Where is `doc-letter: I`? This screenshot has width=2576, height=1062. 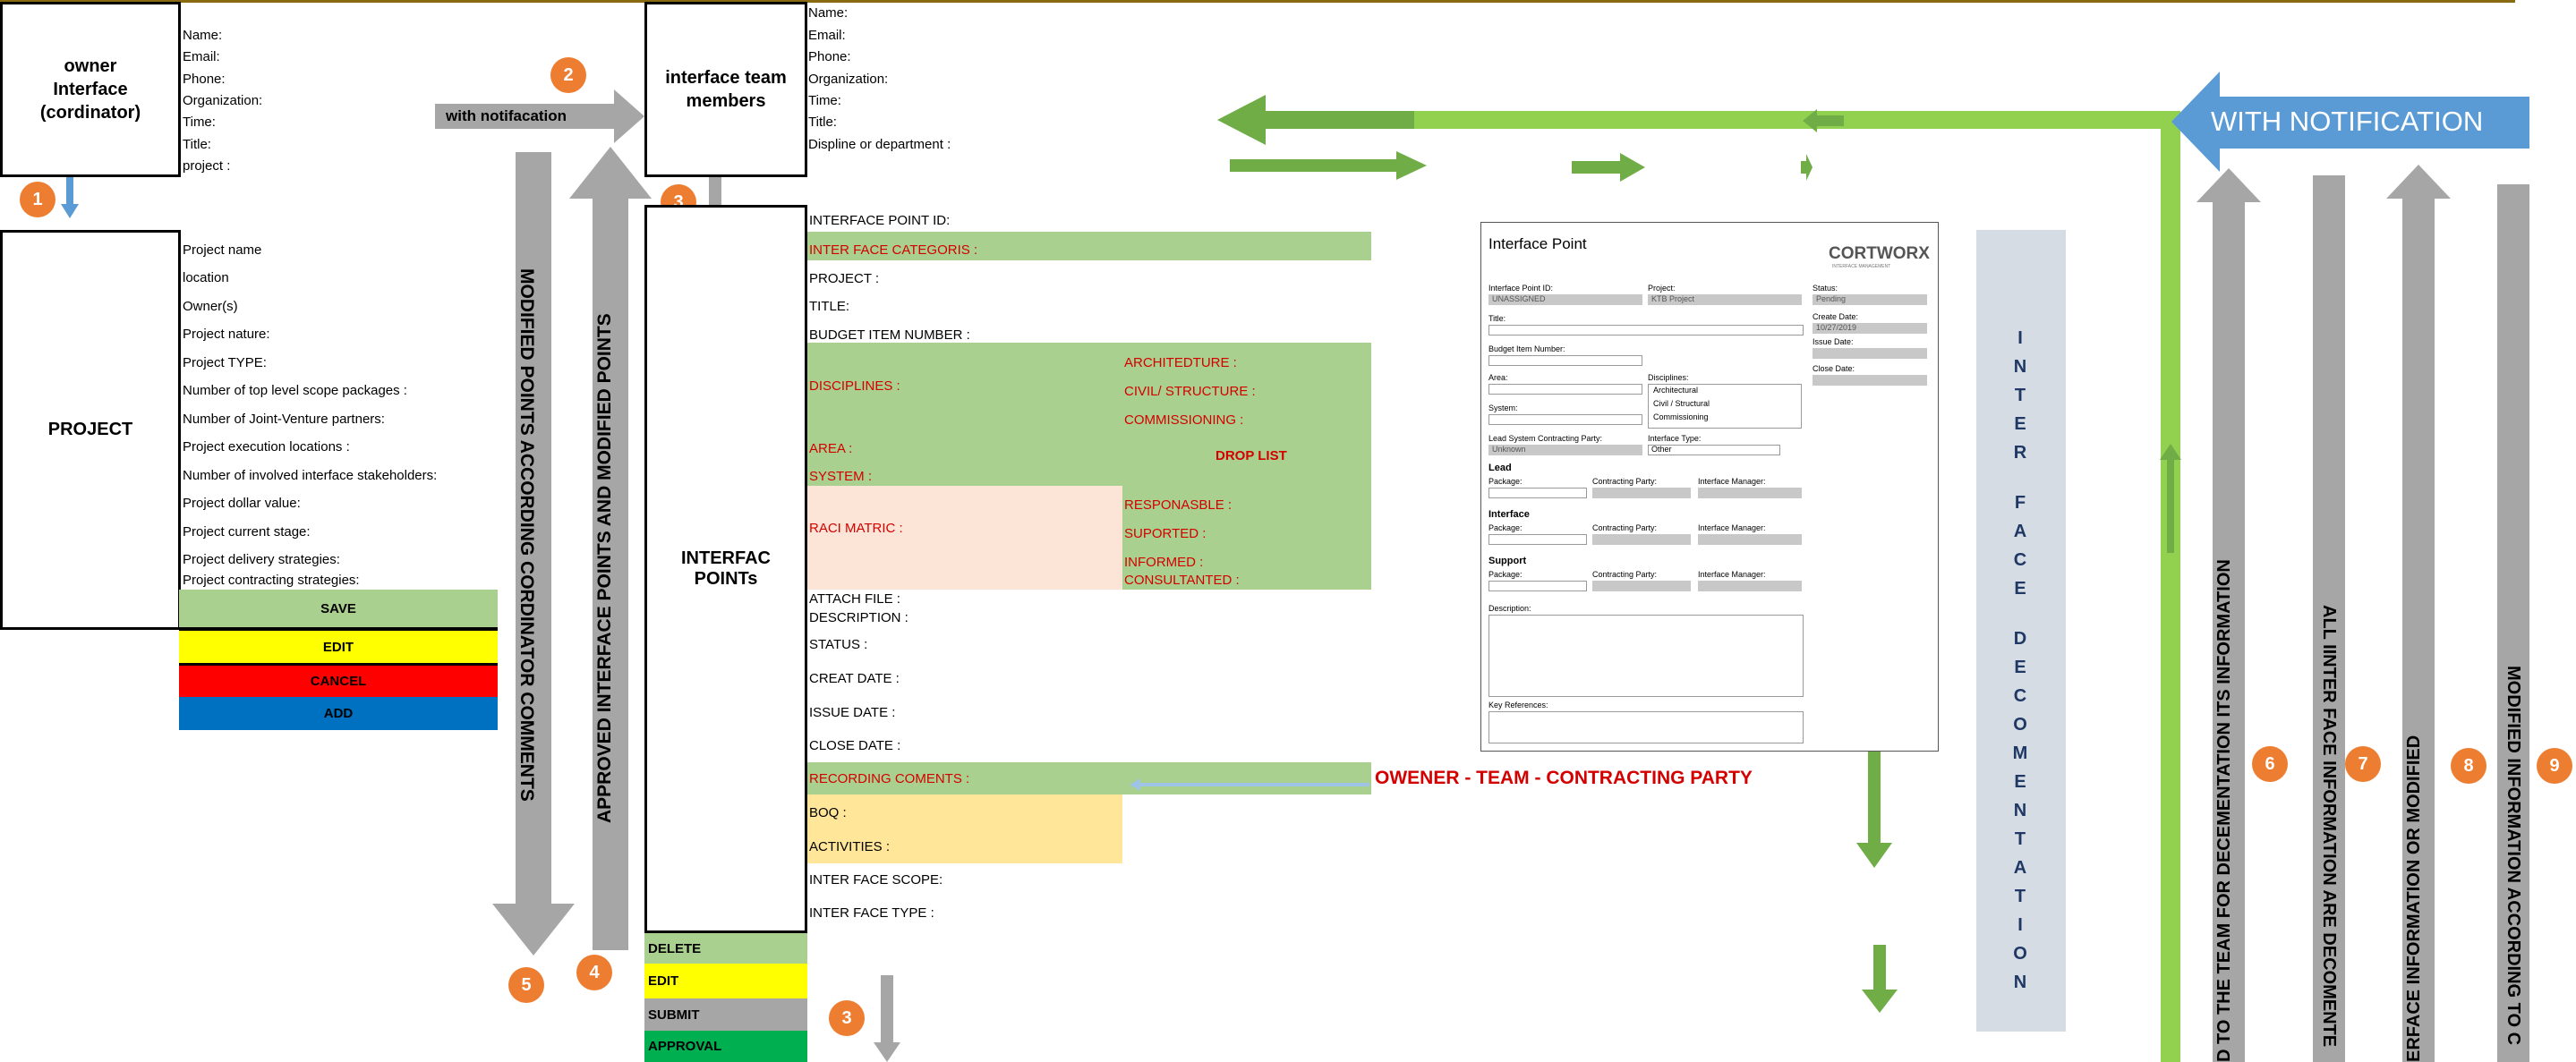 doc-letter: I is located at coordinates (2021, 925).